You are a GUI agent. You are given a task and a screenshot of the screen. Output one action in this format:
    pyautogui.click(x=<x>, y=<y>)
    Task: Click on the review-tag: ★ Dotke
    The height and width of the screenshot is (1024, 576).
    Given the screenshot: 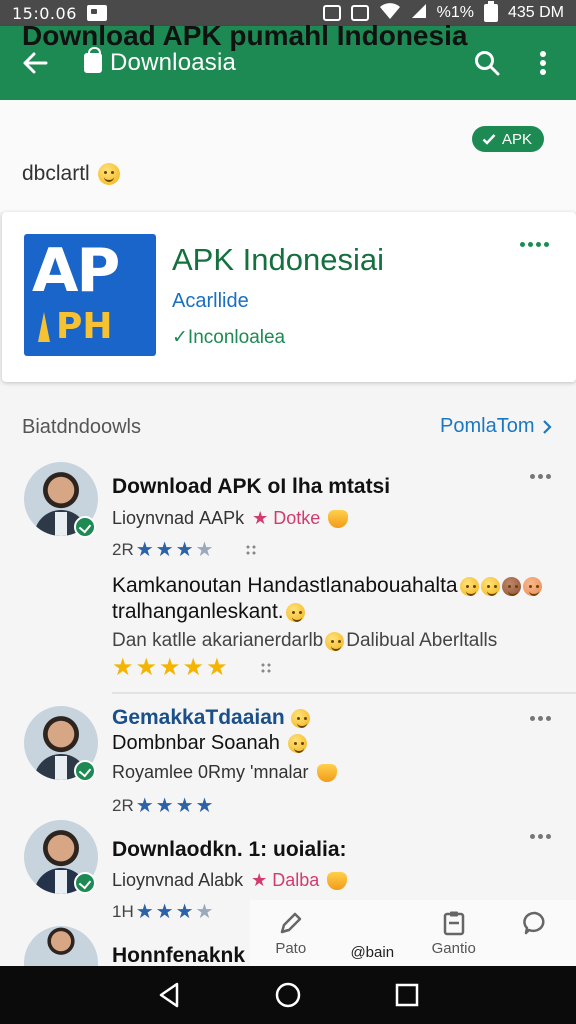 What is the action you would take?
    pyautogui.click(x=286, y=518)
    